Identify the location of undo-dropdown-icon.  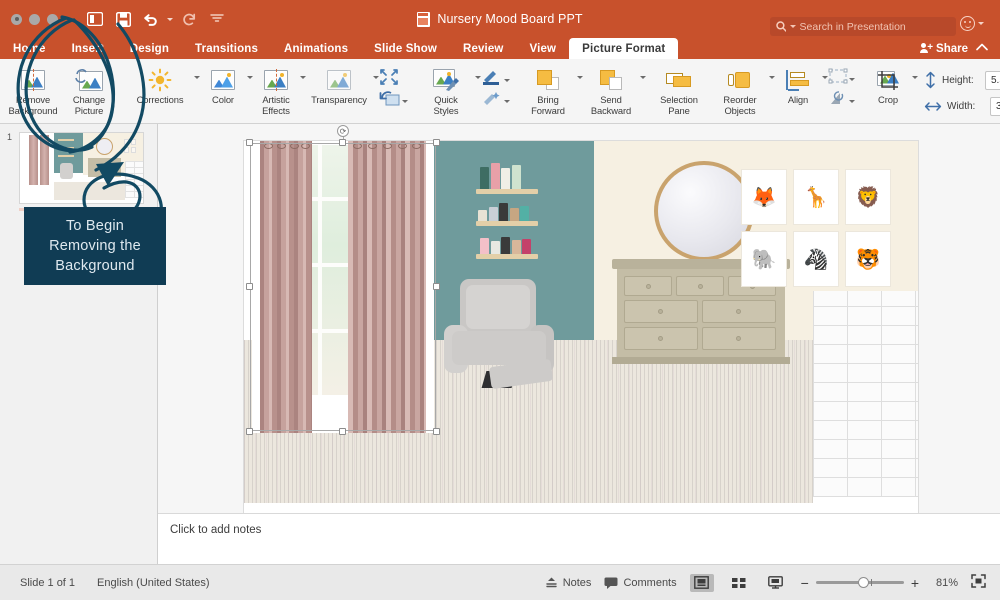
(170, 19).